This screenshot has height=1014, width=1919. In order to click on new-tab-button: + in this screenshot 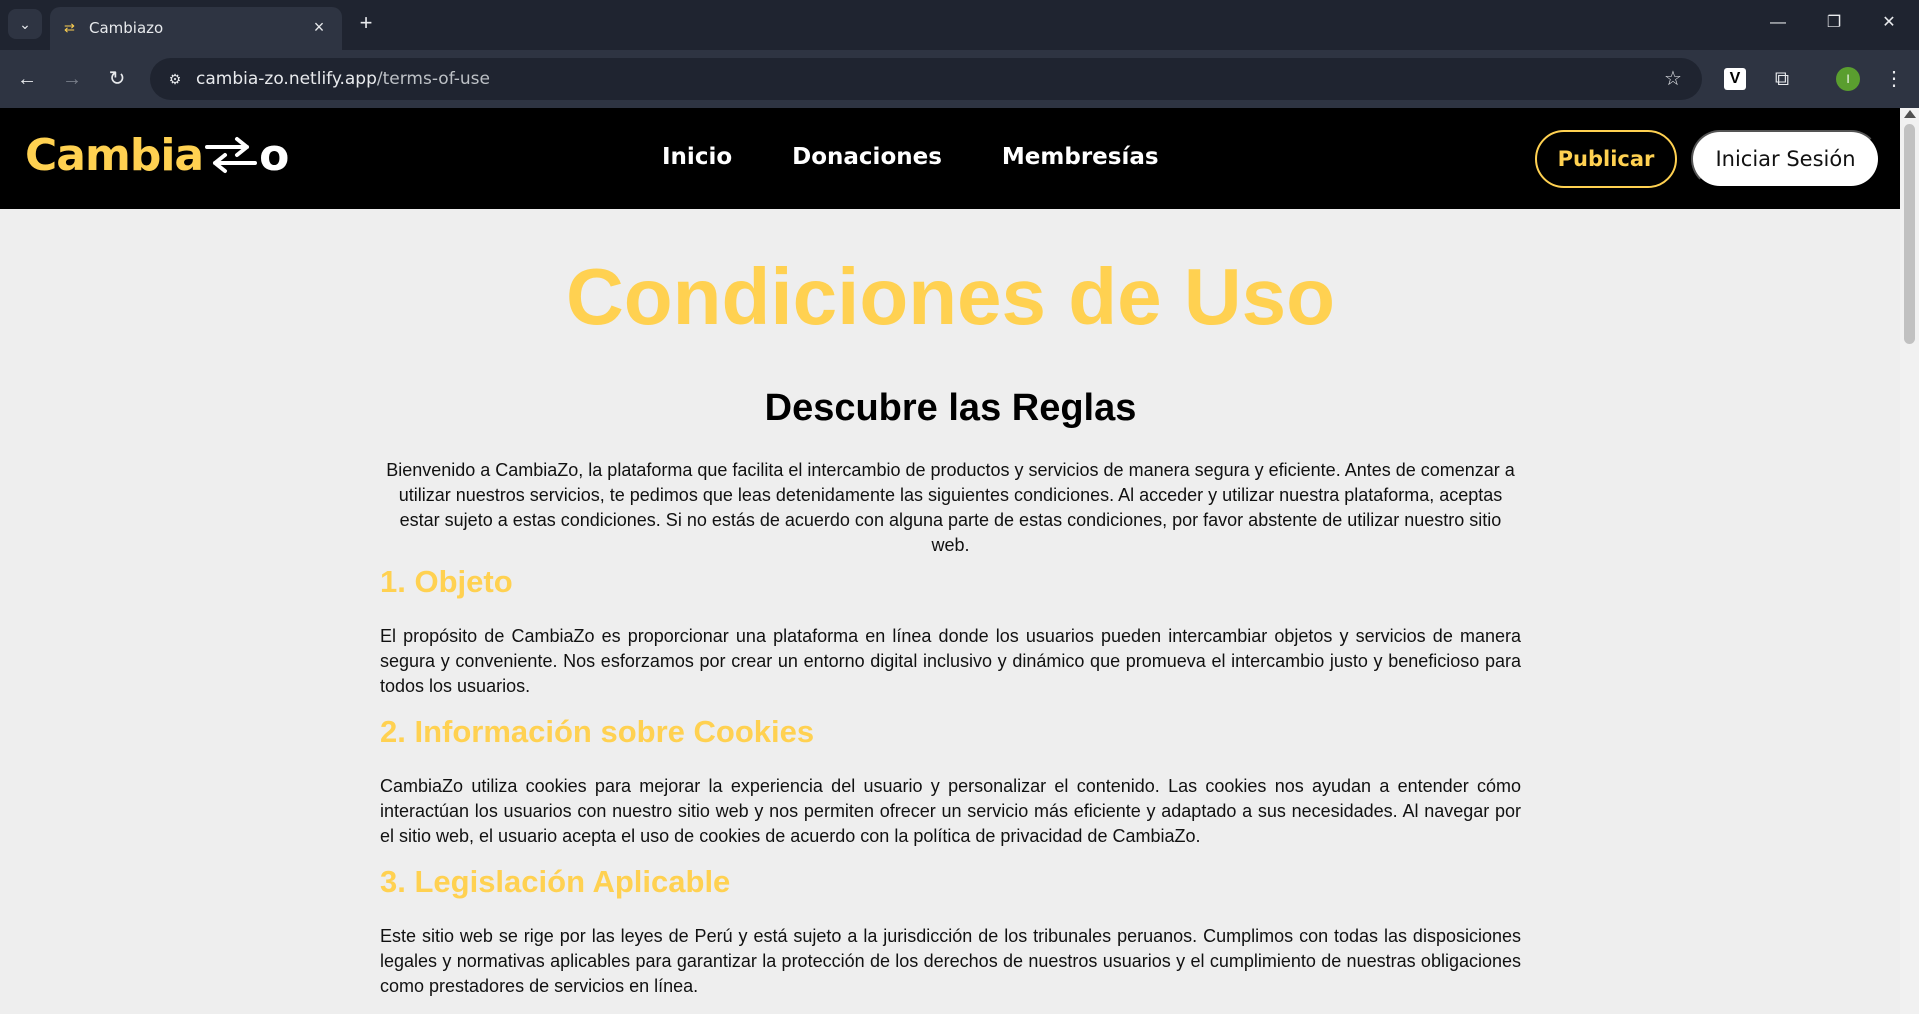, I will do `click(366, 23)`.